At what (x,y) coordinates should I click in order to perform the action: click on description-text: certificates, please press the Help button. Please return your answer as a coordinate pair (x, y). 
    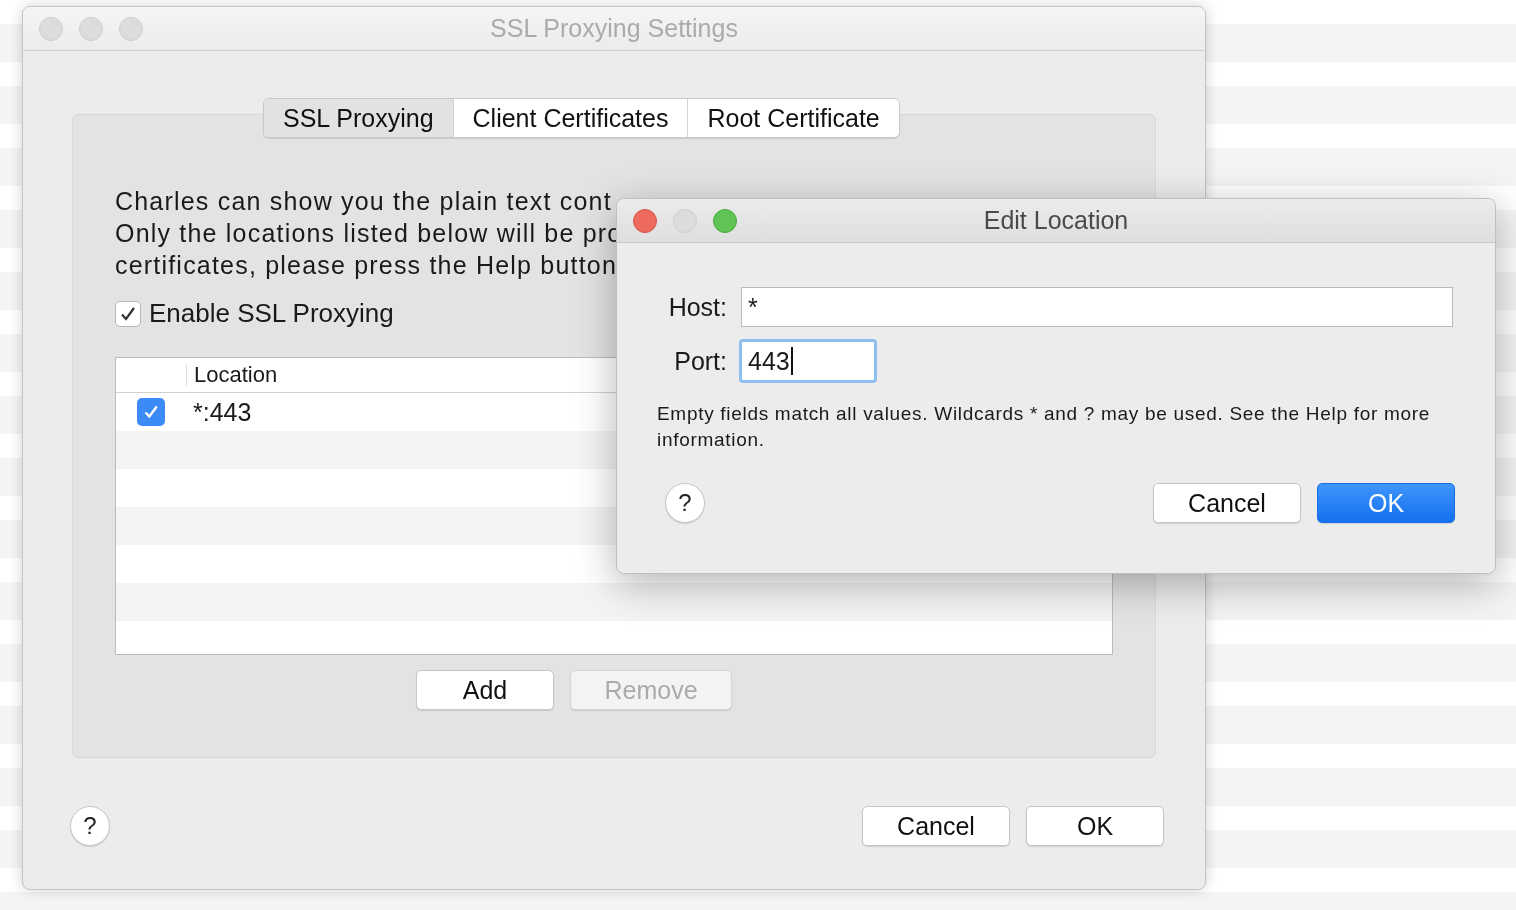
    Looking at the image, I should click on (366, 265).